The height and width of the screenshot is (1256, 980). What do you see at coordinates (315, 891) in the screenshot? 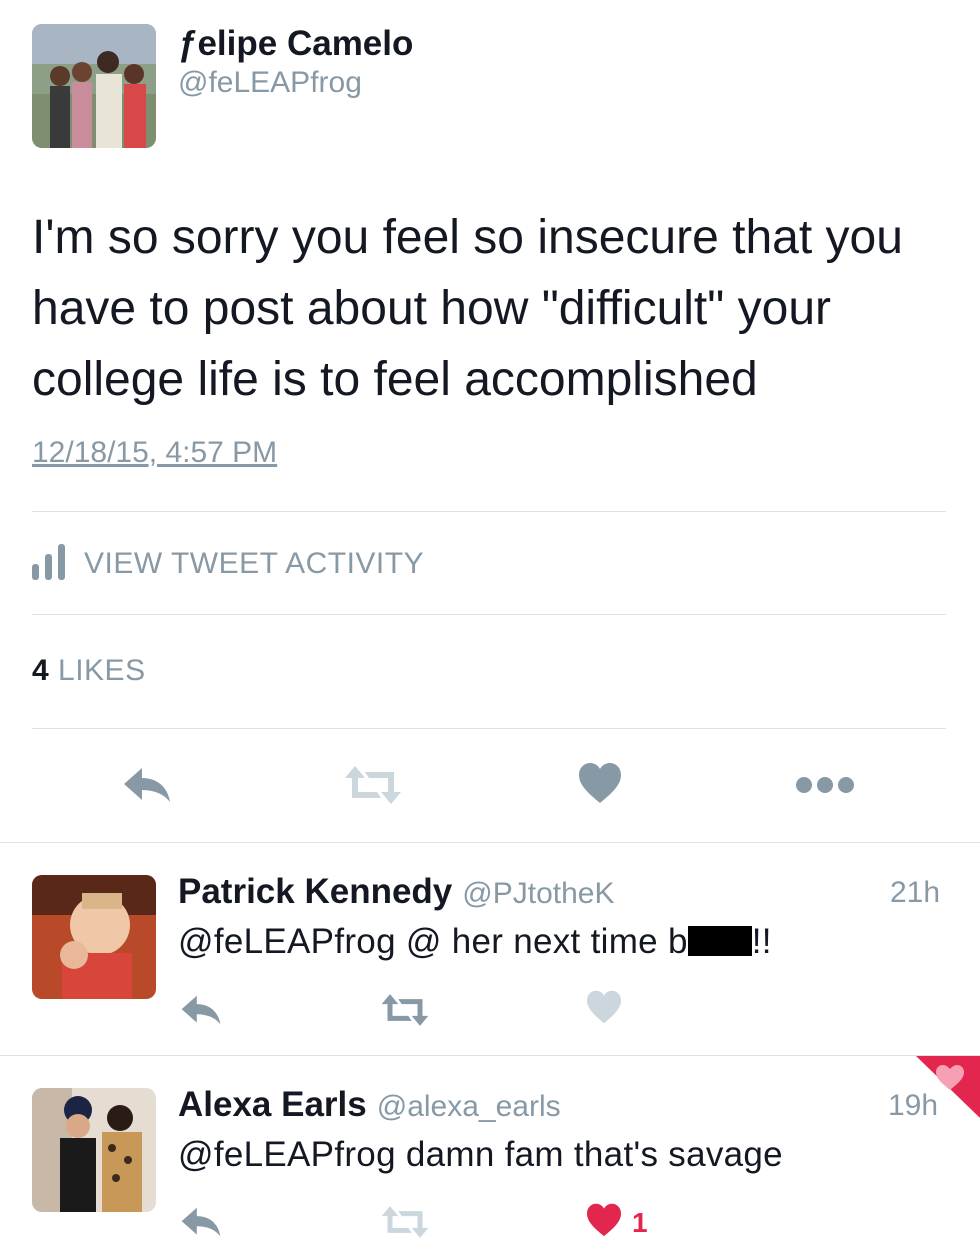
I see `reply-author-name: Patrick Kennedy` at bounding box center [315, 891].